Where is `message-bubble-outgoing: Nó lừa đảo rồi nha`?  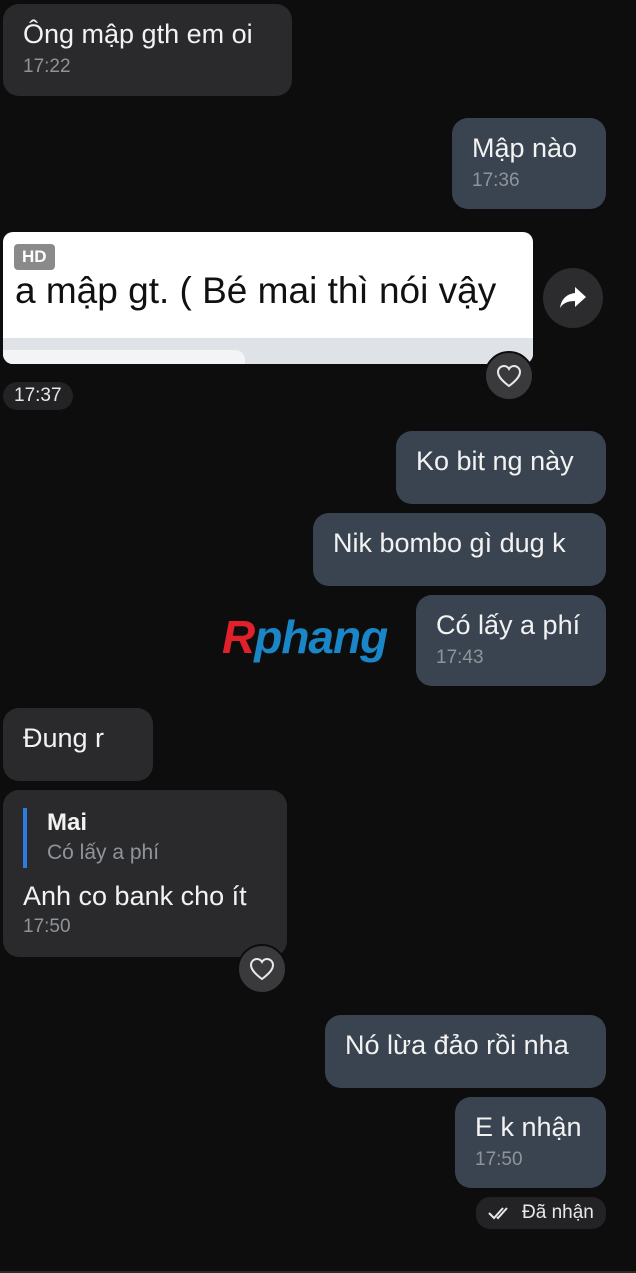
message-bubble-outgoing: Nó lừa đảo rồi nha is located at coordinates (465, 1051).